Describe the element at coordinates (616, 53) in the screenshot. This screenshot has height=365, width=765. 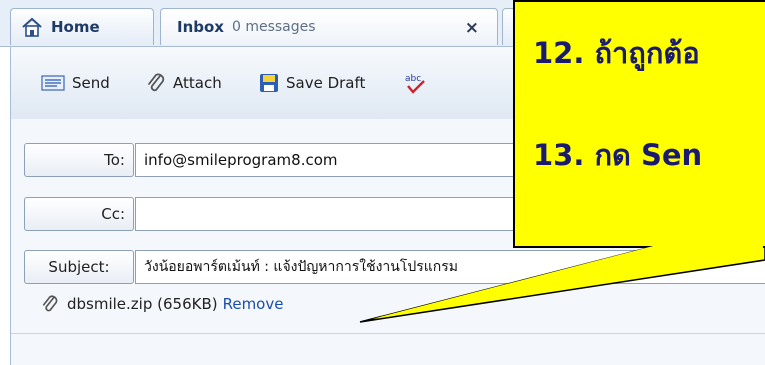
I see `callout-step-12: 12. ถ้าถูกต้อ` at that location.